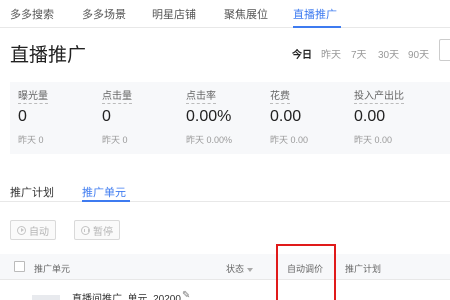  What do you see at coordinates (209, 140) in the screenshot?
I see `metric-yesterday: 昨天 0.00%` at bounding box center [209, 140].